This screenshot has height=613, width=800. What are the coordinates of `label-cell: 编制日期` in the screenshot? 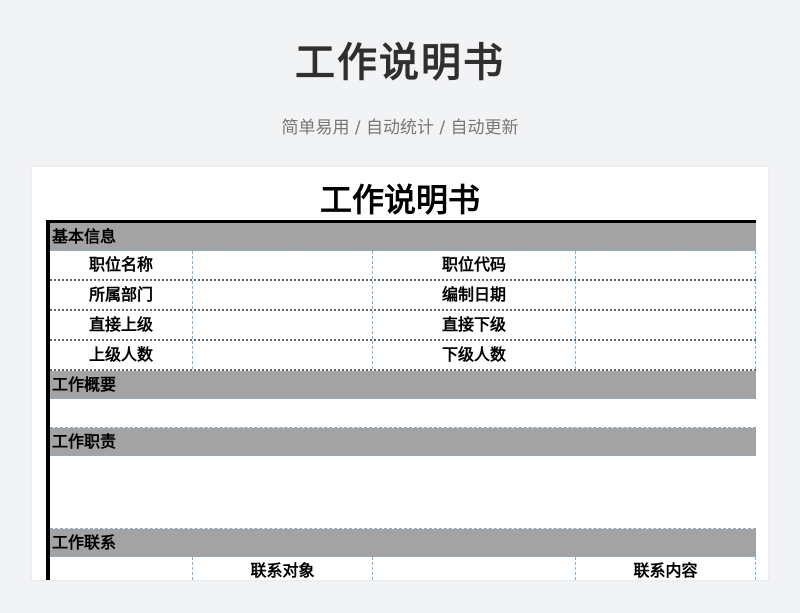 It's located at (474, 295).